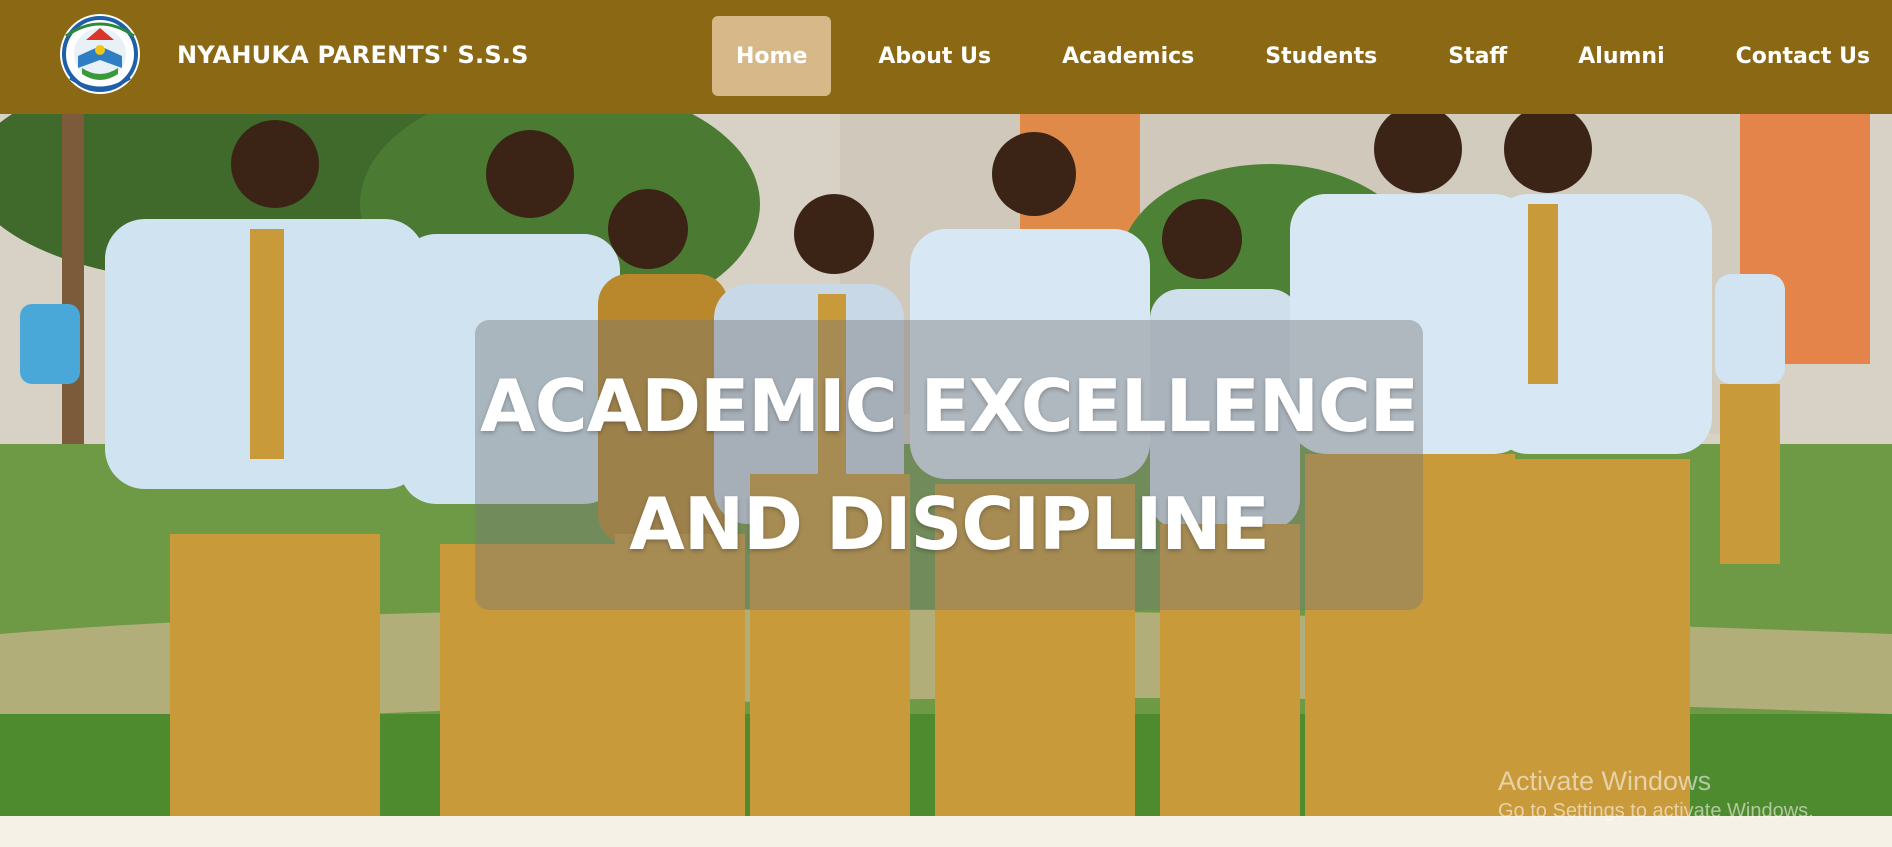 The image size is (1892, 847). I want to click on nav-alumni: Alumni, so click(1621, 56).